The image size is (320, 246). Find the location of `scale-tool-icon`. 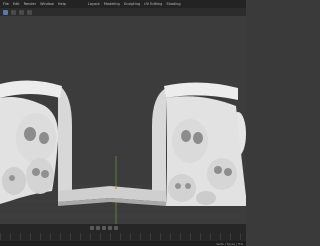

scale-tool-icon is located at coordinates (29, 12).